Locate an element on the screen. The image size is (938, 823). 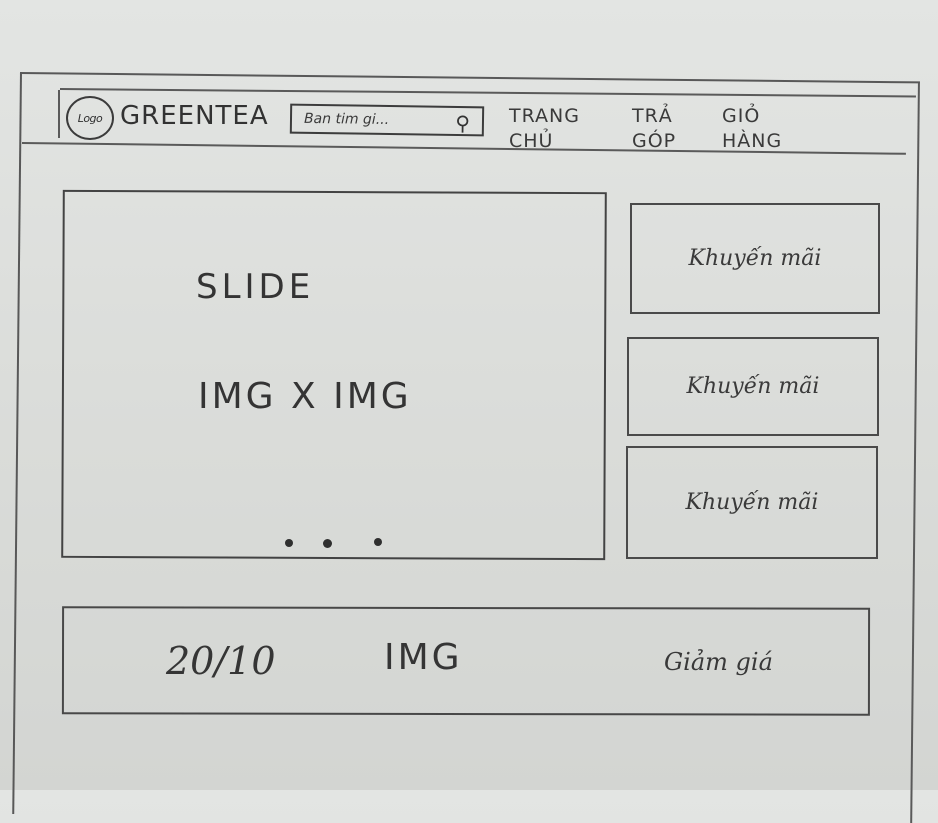
logo-text: Logo is located at coordinates (90, 118).